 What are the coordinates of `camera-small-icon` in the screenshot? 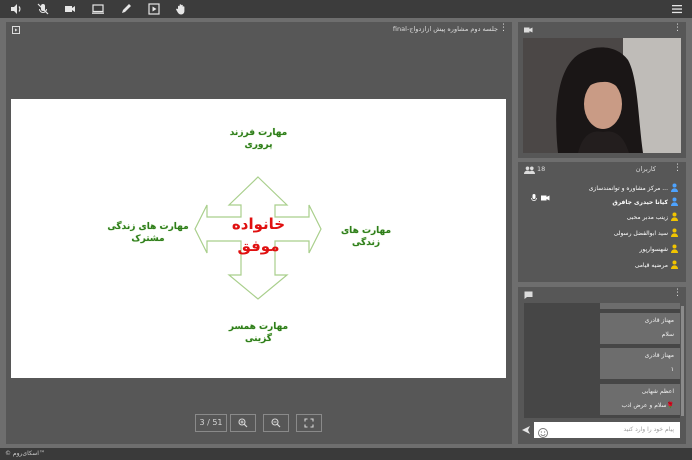 It's located at (528, 32).